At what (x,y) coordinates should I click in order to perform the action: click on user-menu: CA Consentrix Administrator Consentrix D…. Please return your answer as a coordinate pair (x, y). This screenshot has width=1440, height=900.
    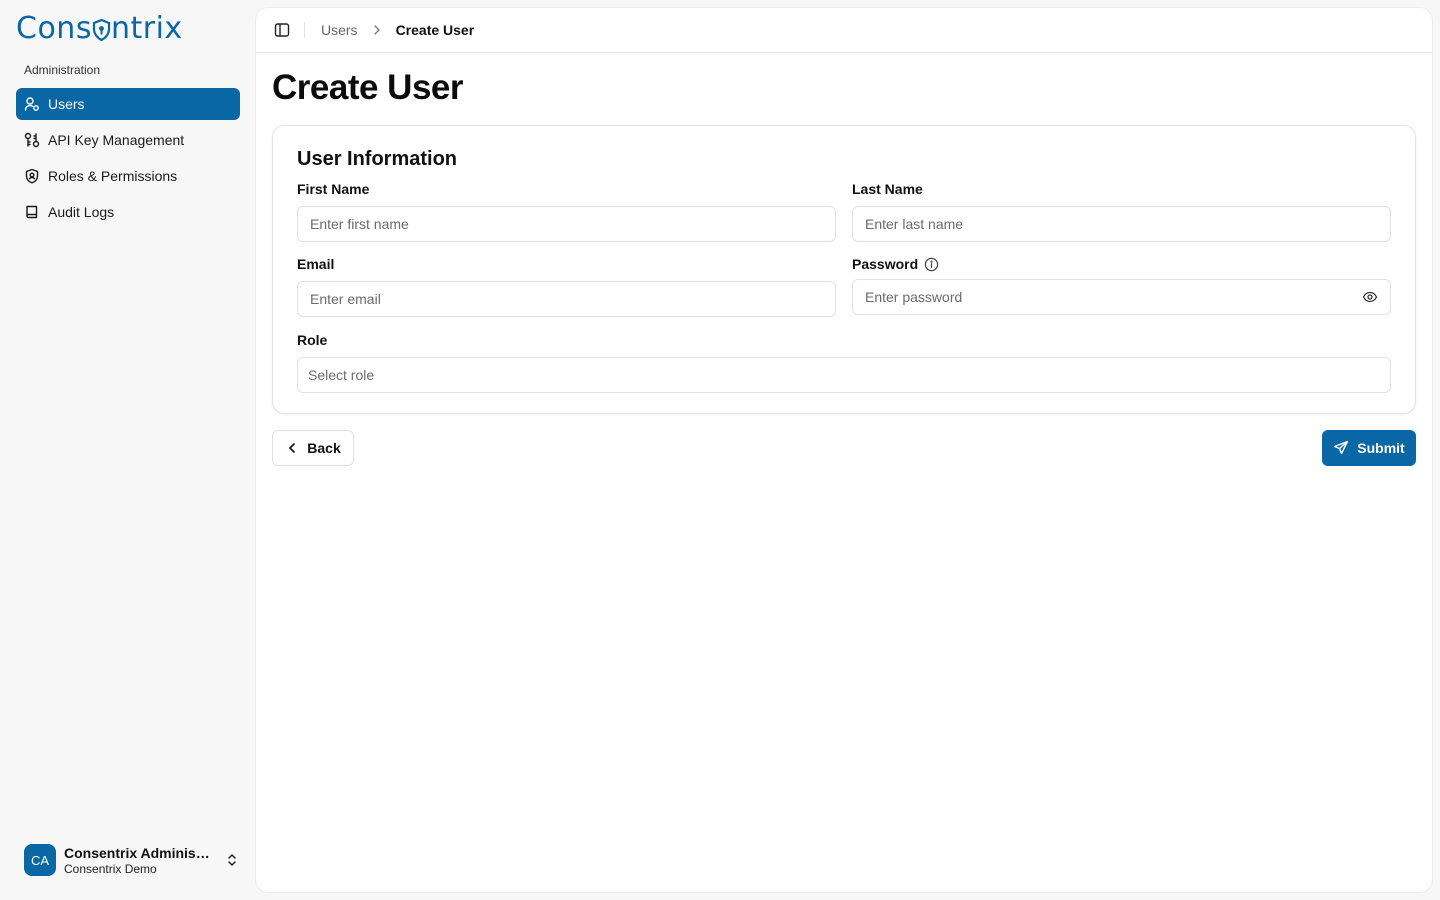
    Looking at the image, I should click on (132, 860).